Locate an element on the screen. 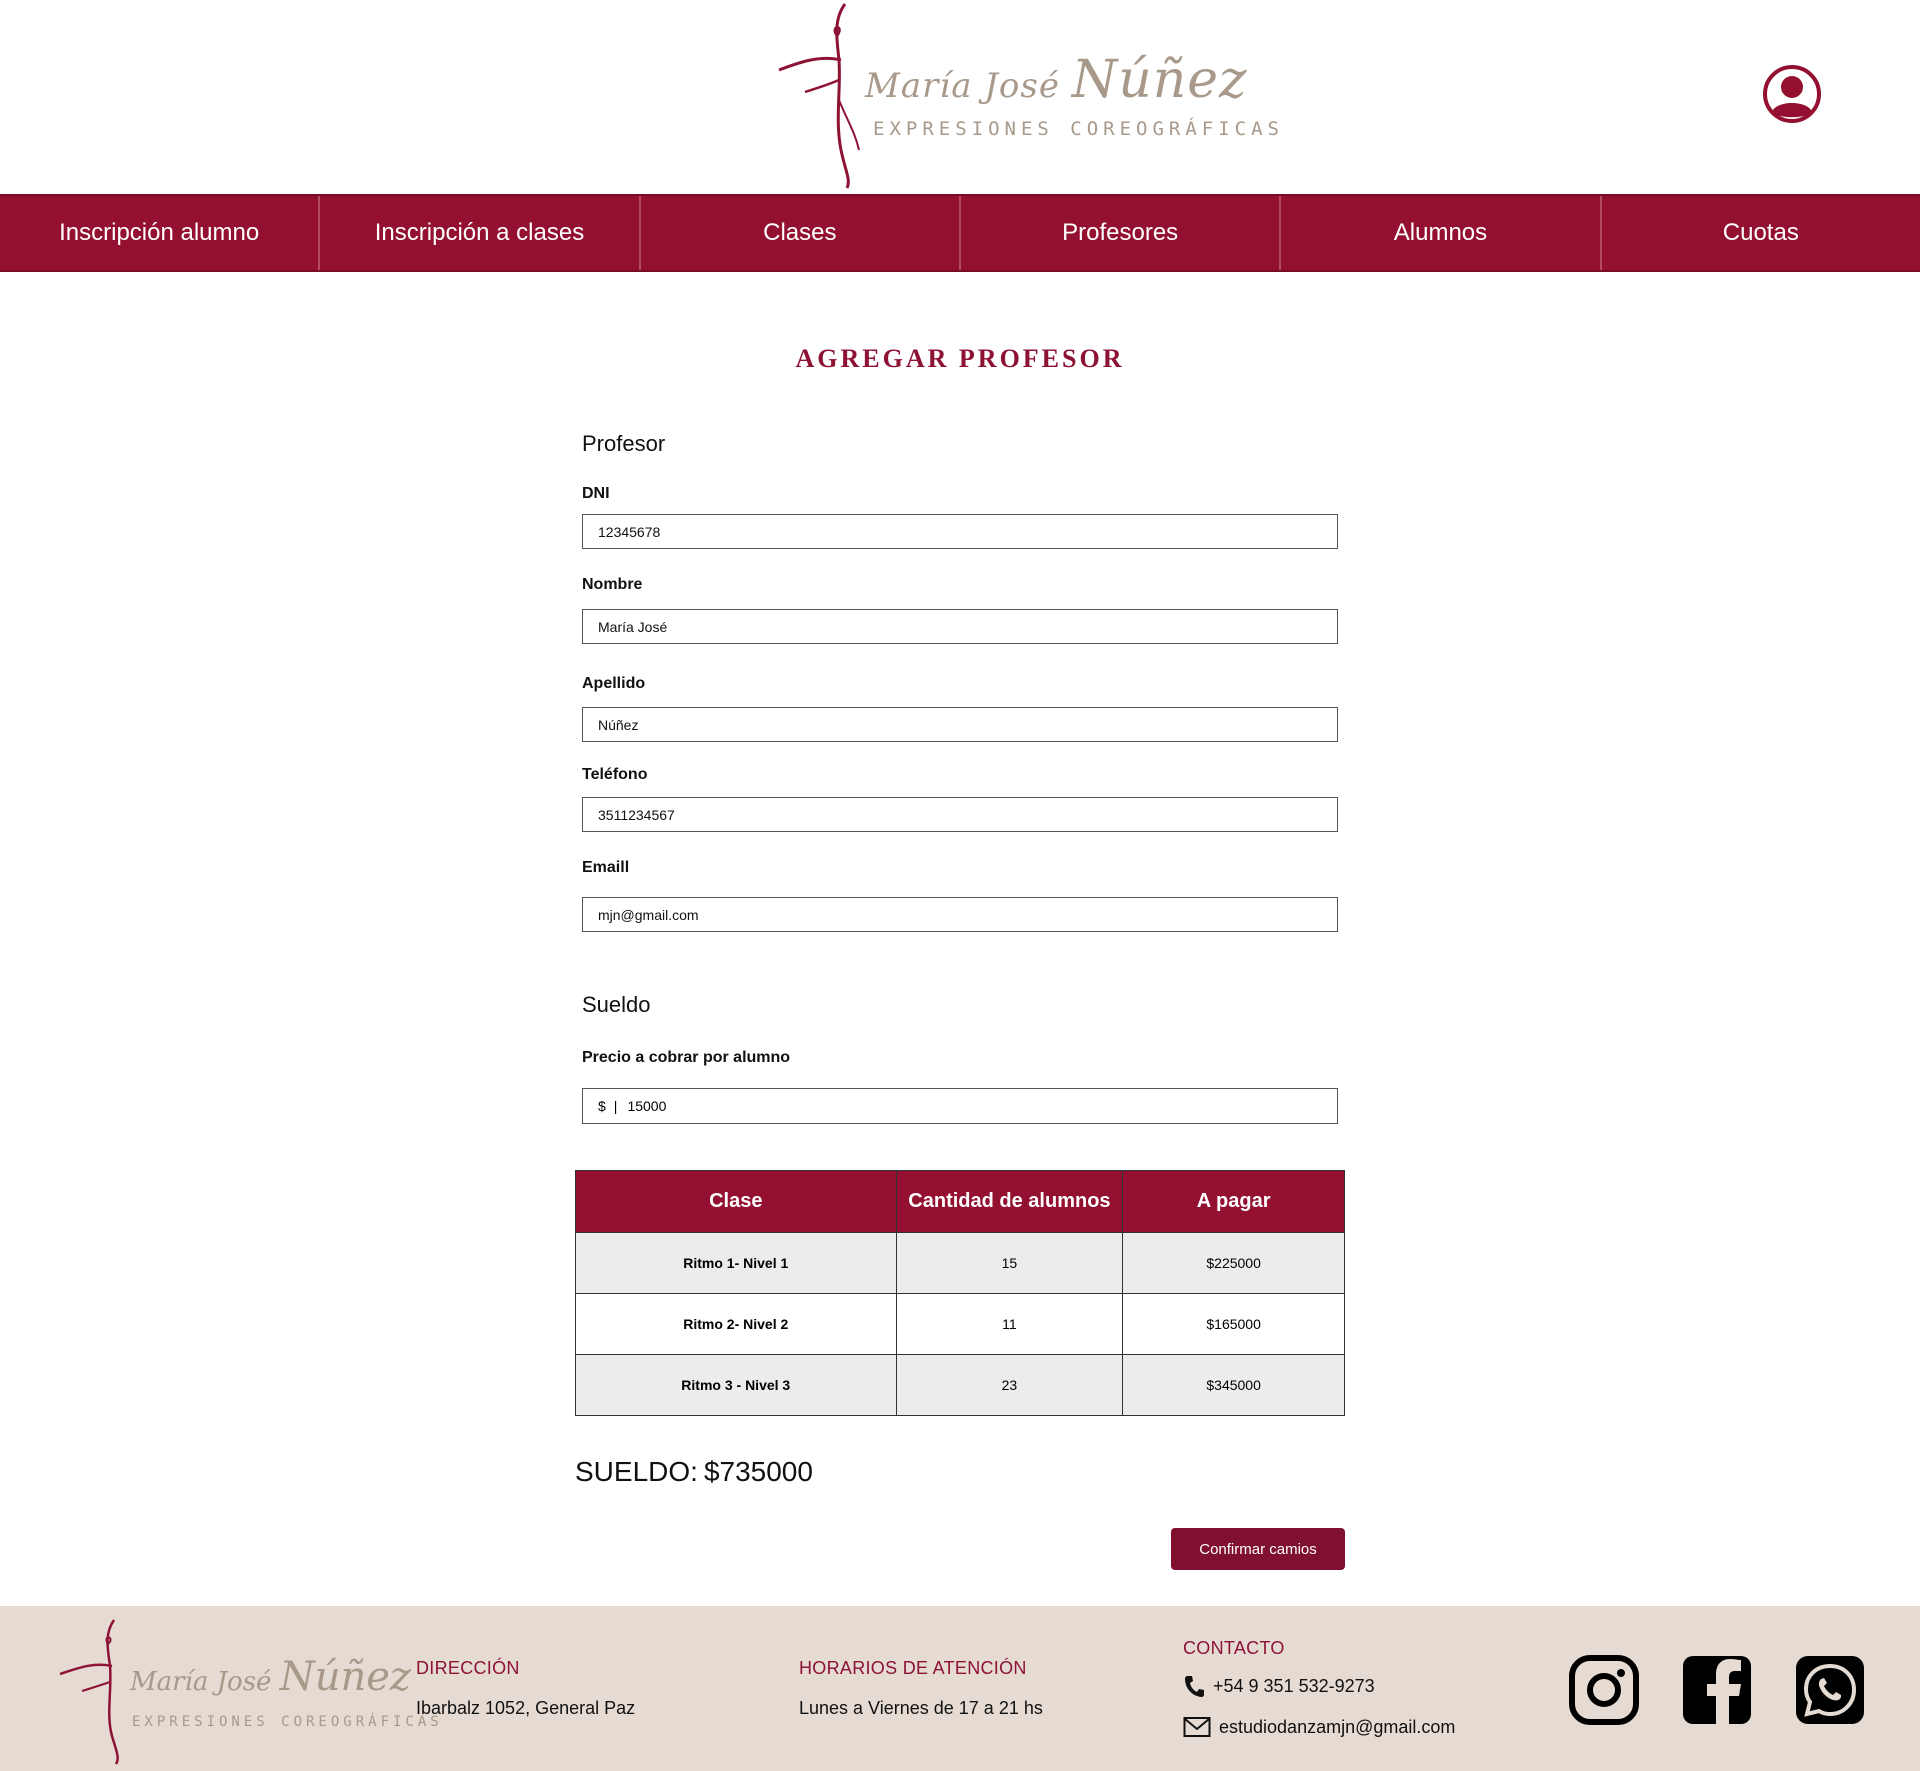 The image size is (1920, 1771). direccion-text: Ibarbalz 1052, General Paz is located at coordinates (526, 1708).